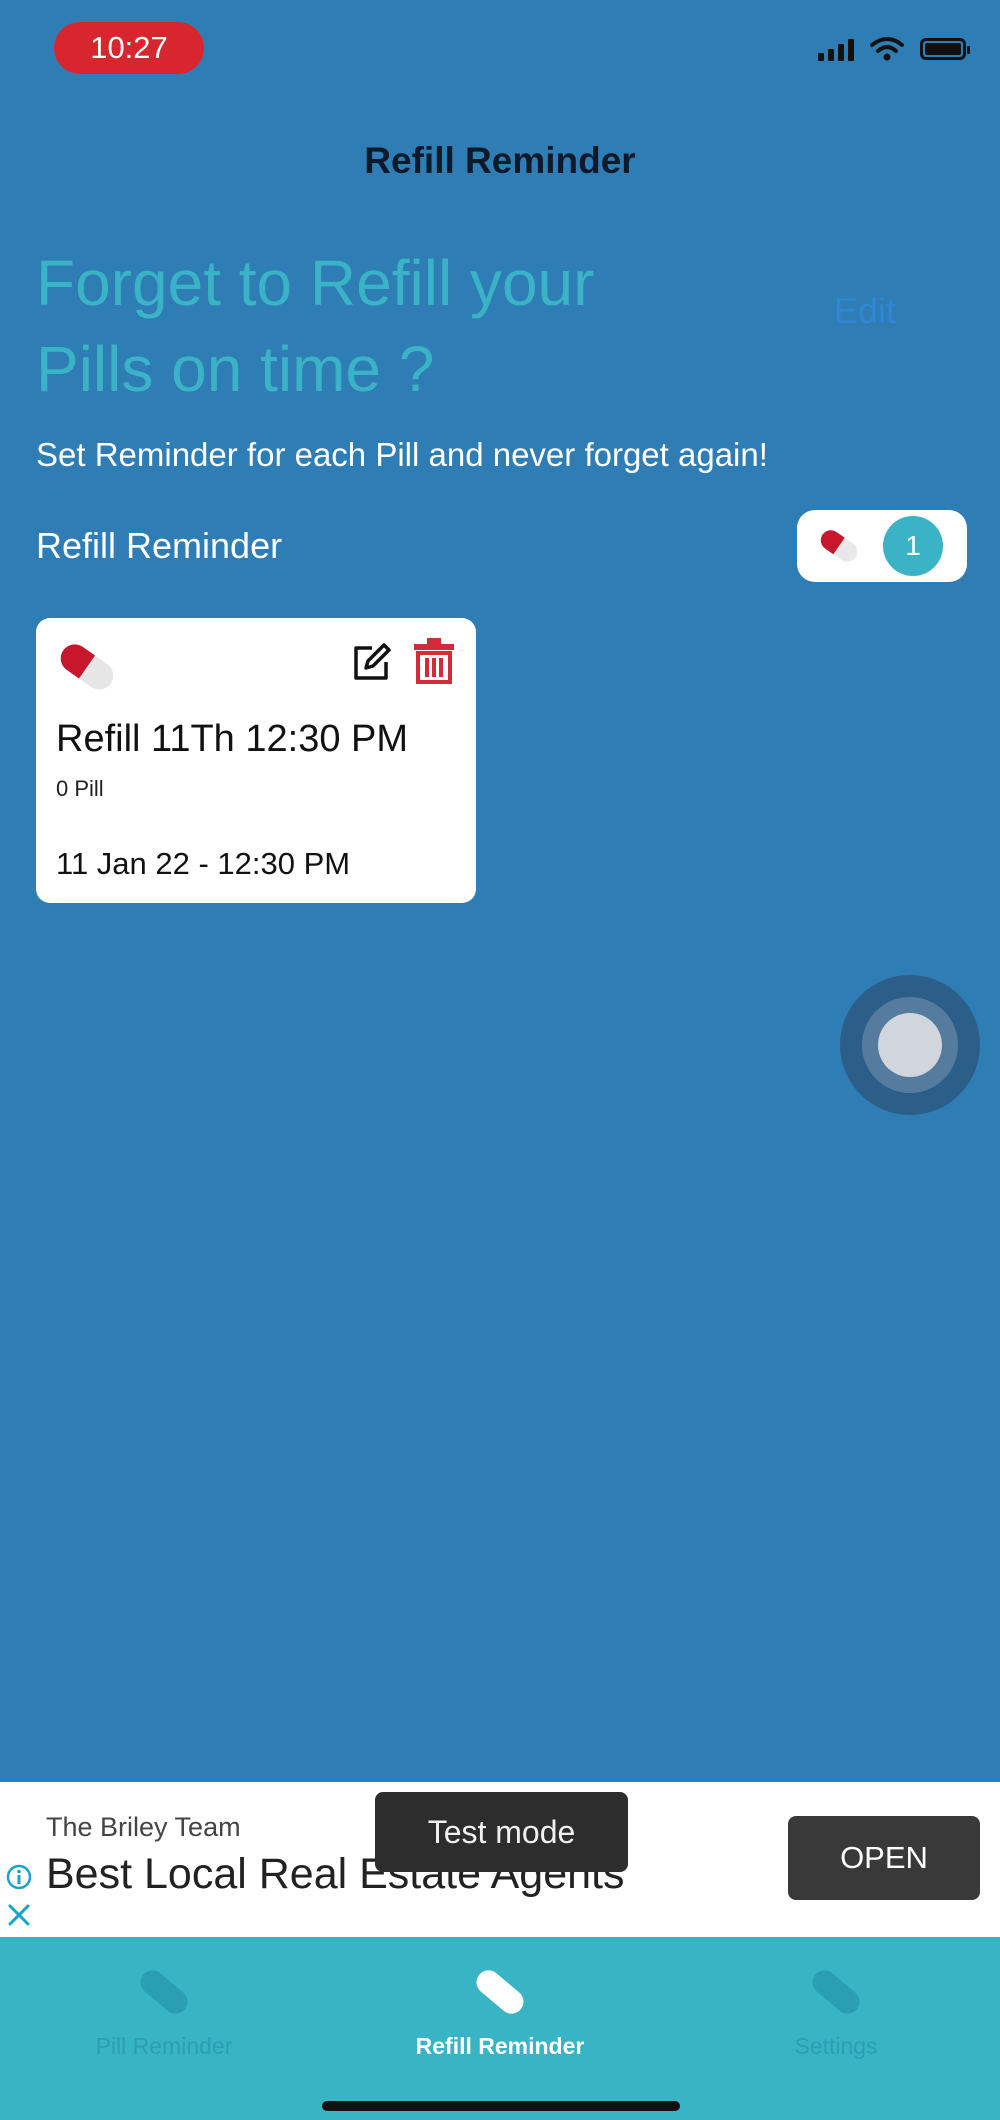  I want to click on count-value: 1, so click(913, 546).